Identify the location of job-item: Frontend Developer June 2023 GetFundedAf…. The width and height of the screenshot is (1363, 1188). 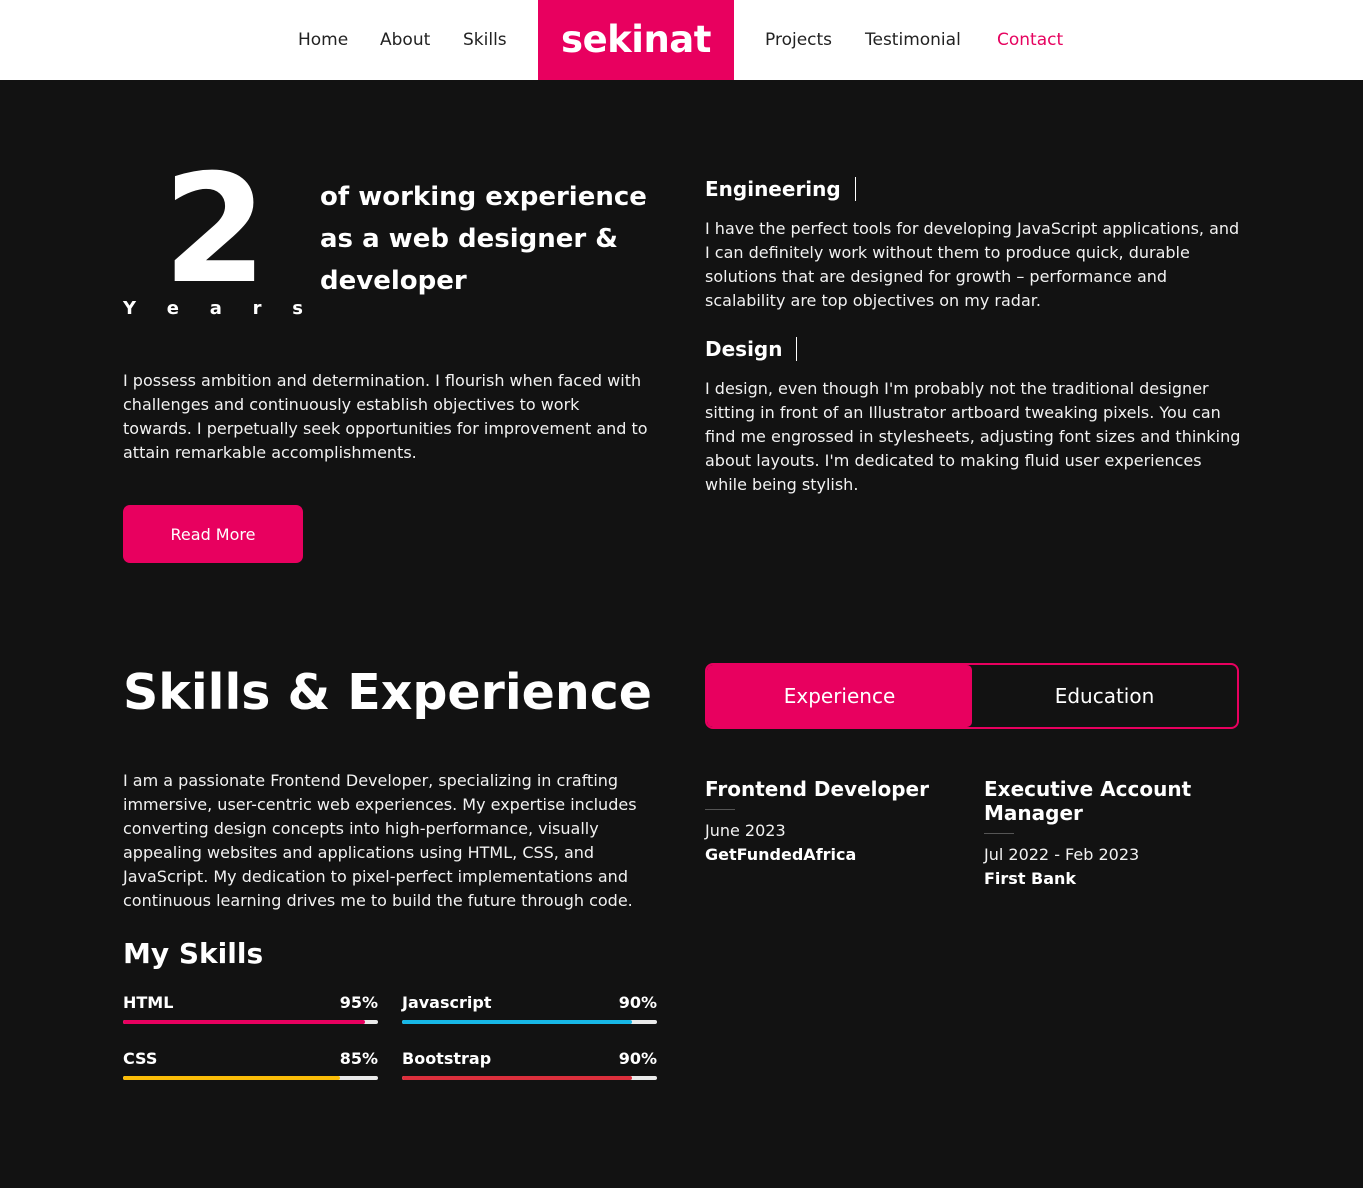
(825, 822).